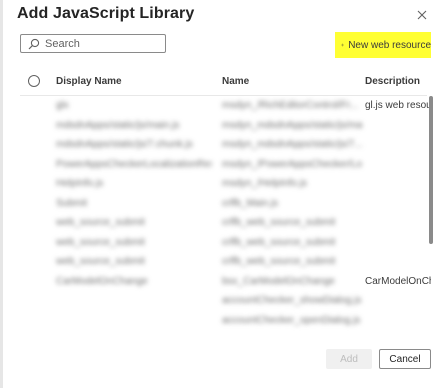 Image resolution: width=441 pixels, height=388 pixels. I want to click on cell-description: CarModelOnChange, so click(398, 281).